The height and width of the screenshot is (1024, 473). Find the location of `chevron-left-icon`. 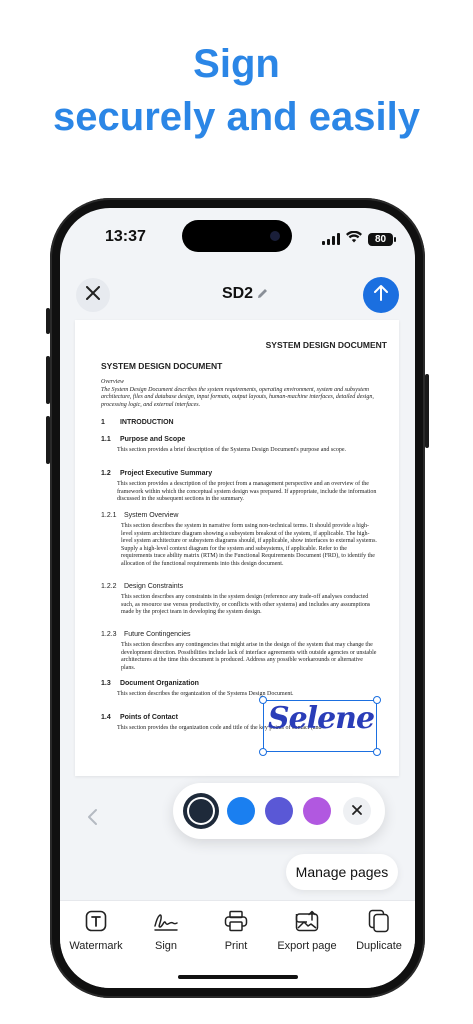

chevron-left-icon is located at coordinates (92, 819).